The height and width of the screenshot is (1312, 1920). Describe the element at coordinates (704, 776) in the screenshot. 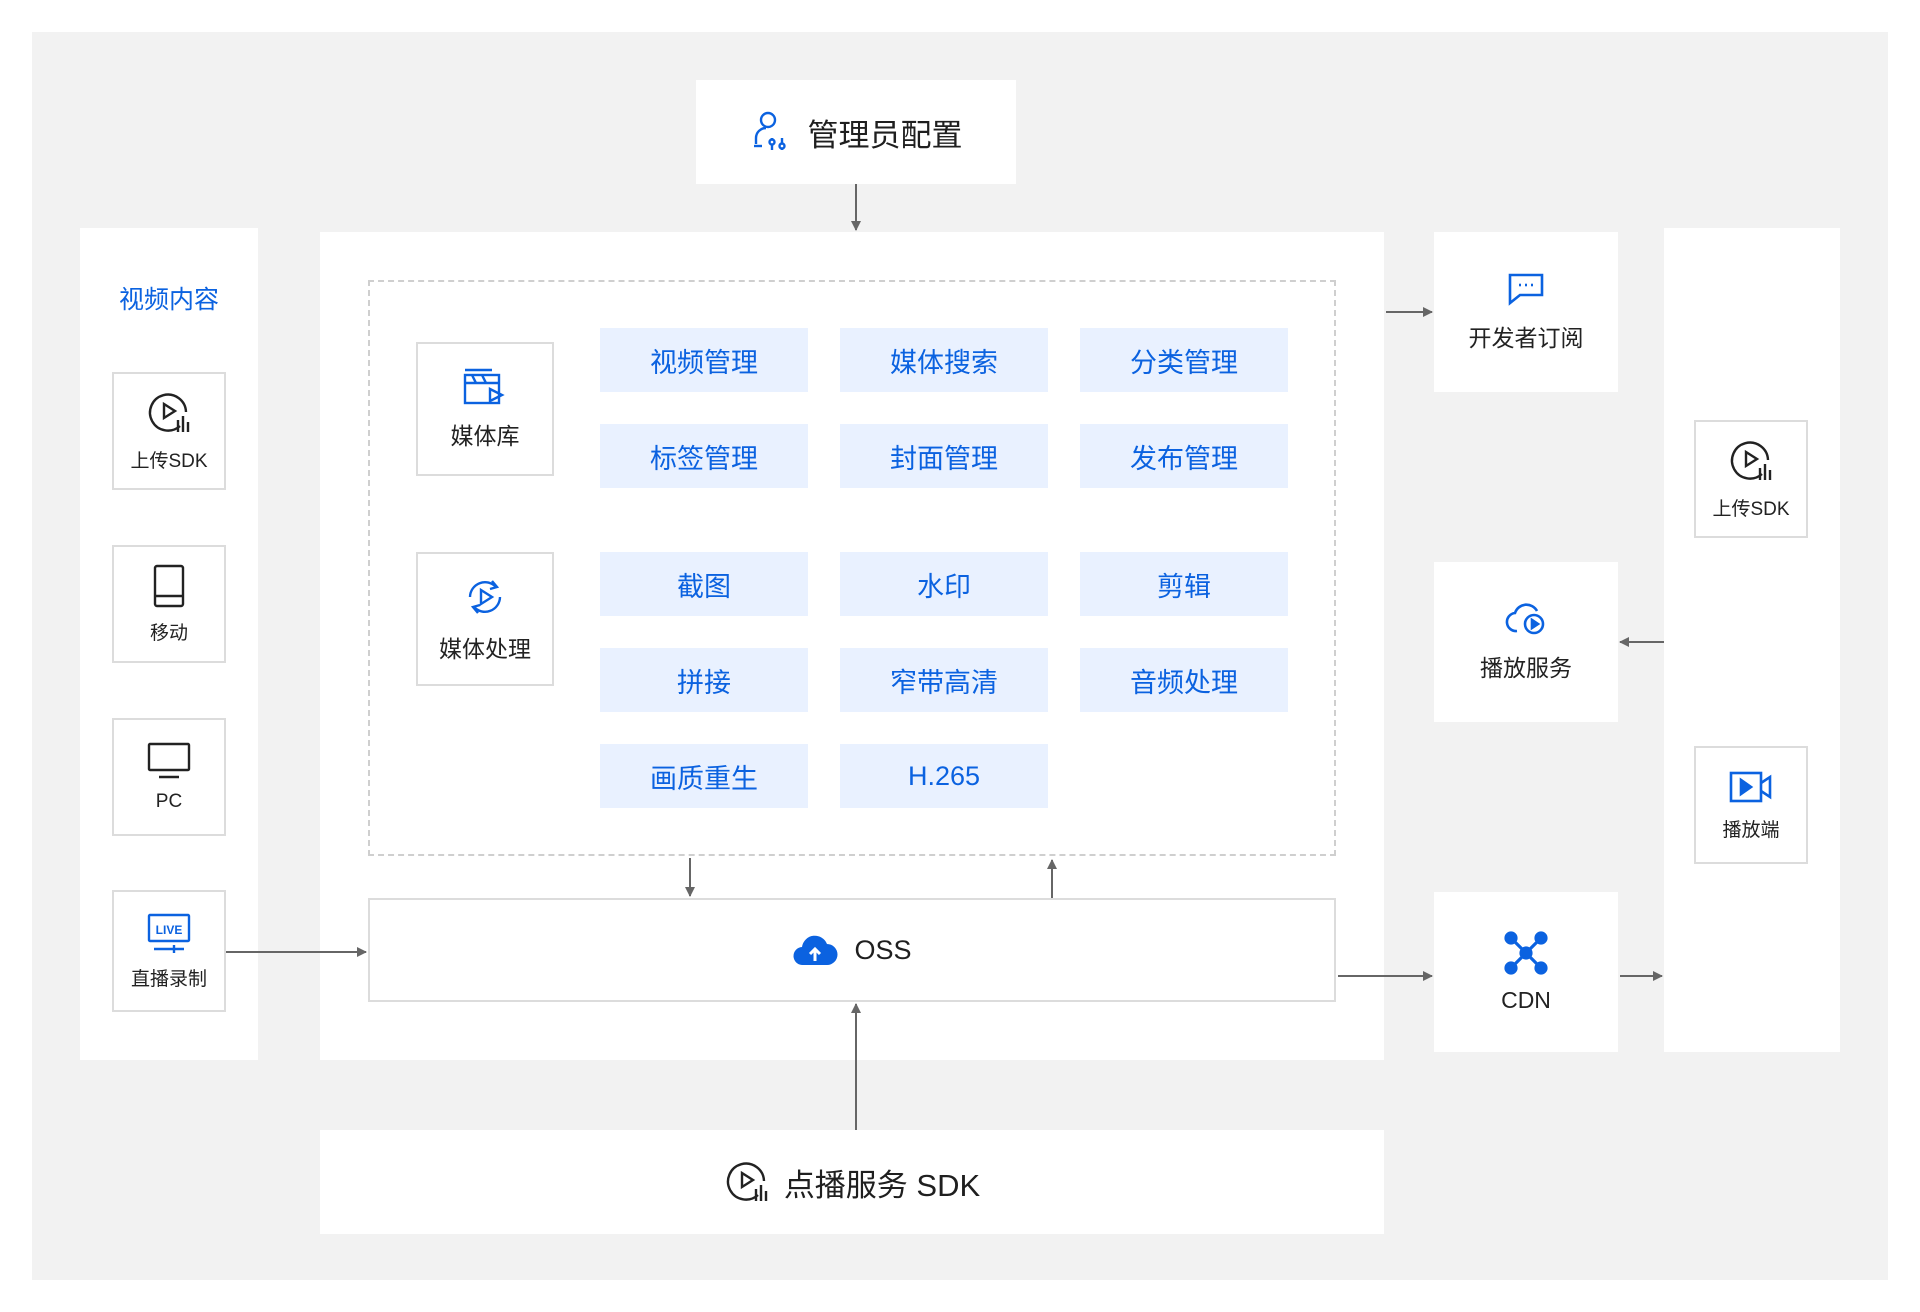

I see `feature-quality-rebirth: 画质重生` at that location.